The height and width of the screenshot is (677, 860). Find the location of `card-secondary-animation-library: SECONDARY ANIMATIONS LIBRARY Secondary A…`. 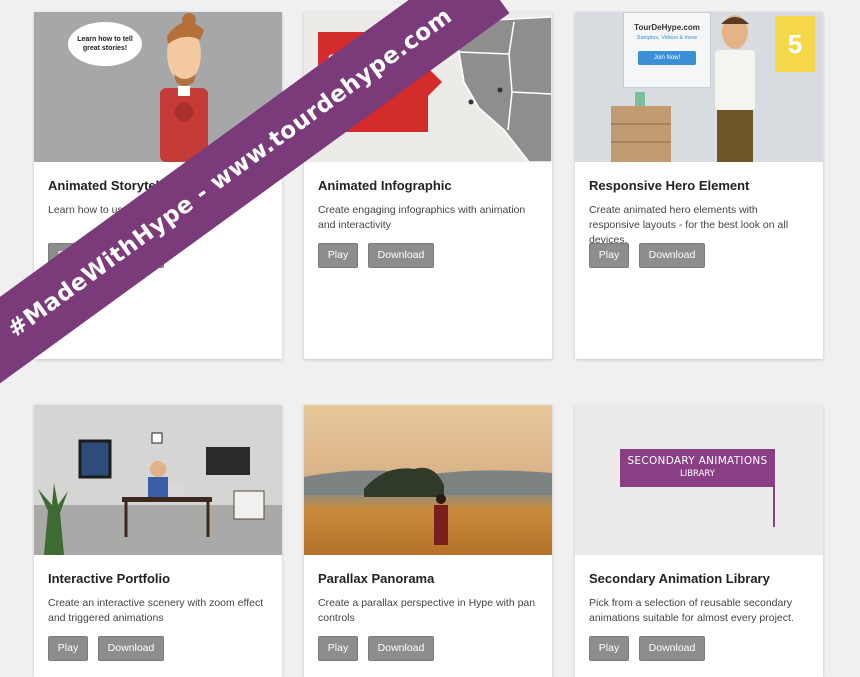

card-secondary-animation-library: SECONDARY ANIMATIONS LIBRARY Secondary A… is located at coordinates (699, 541).